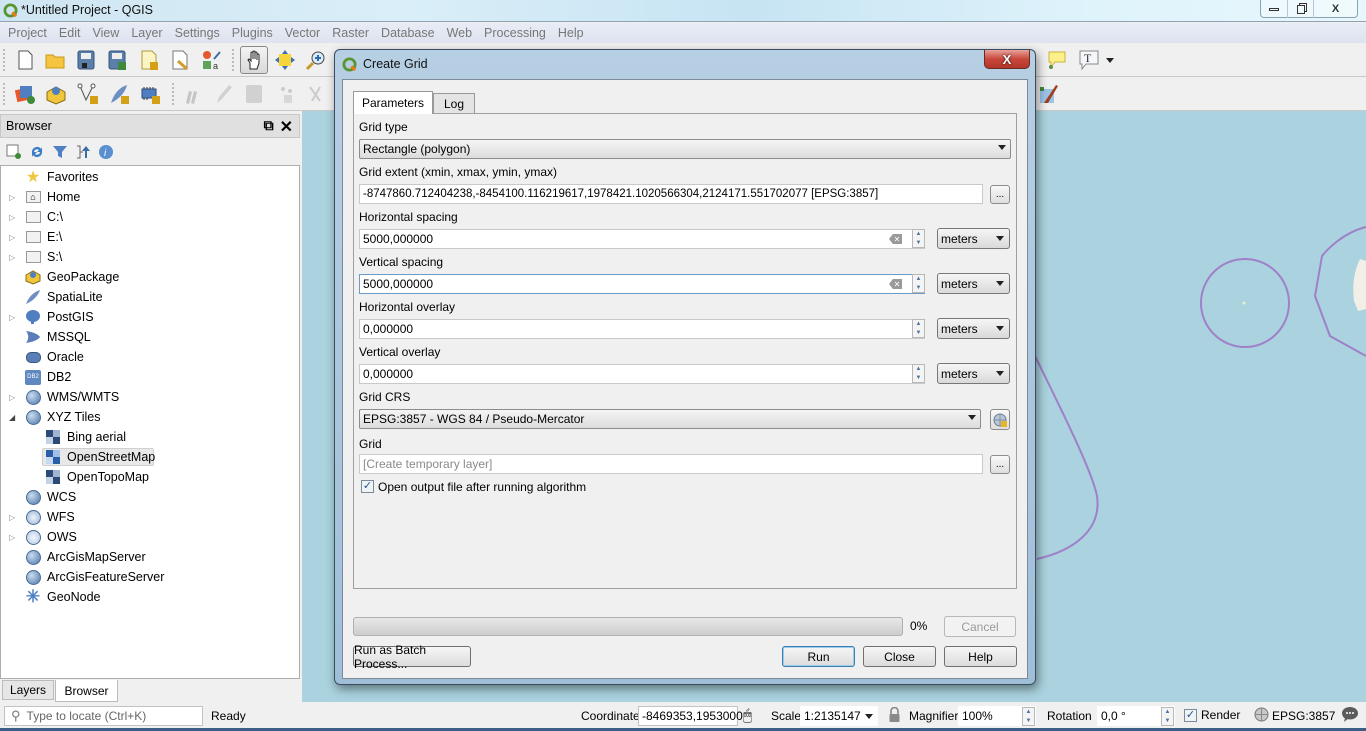 This screenshot has width=1366, height=731. What do you see at coordinates (150, 177) in the screenshot?
I see `tree-item-favorites: ★ Favorites` at bounding box center [150, 177].